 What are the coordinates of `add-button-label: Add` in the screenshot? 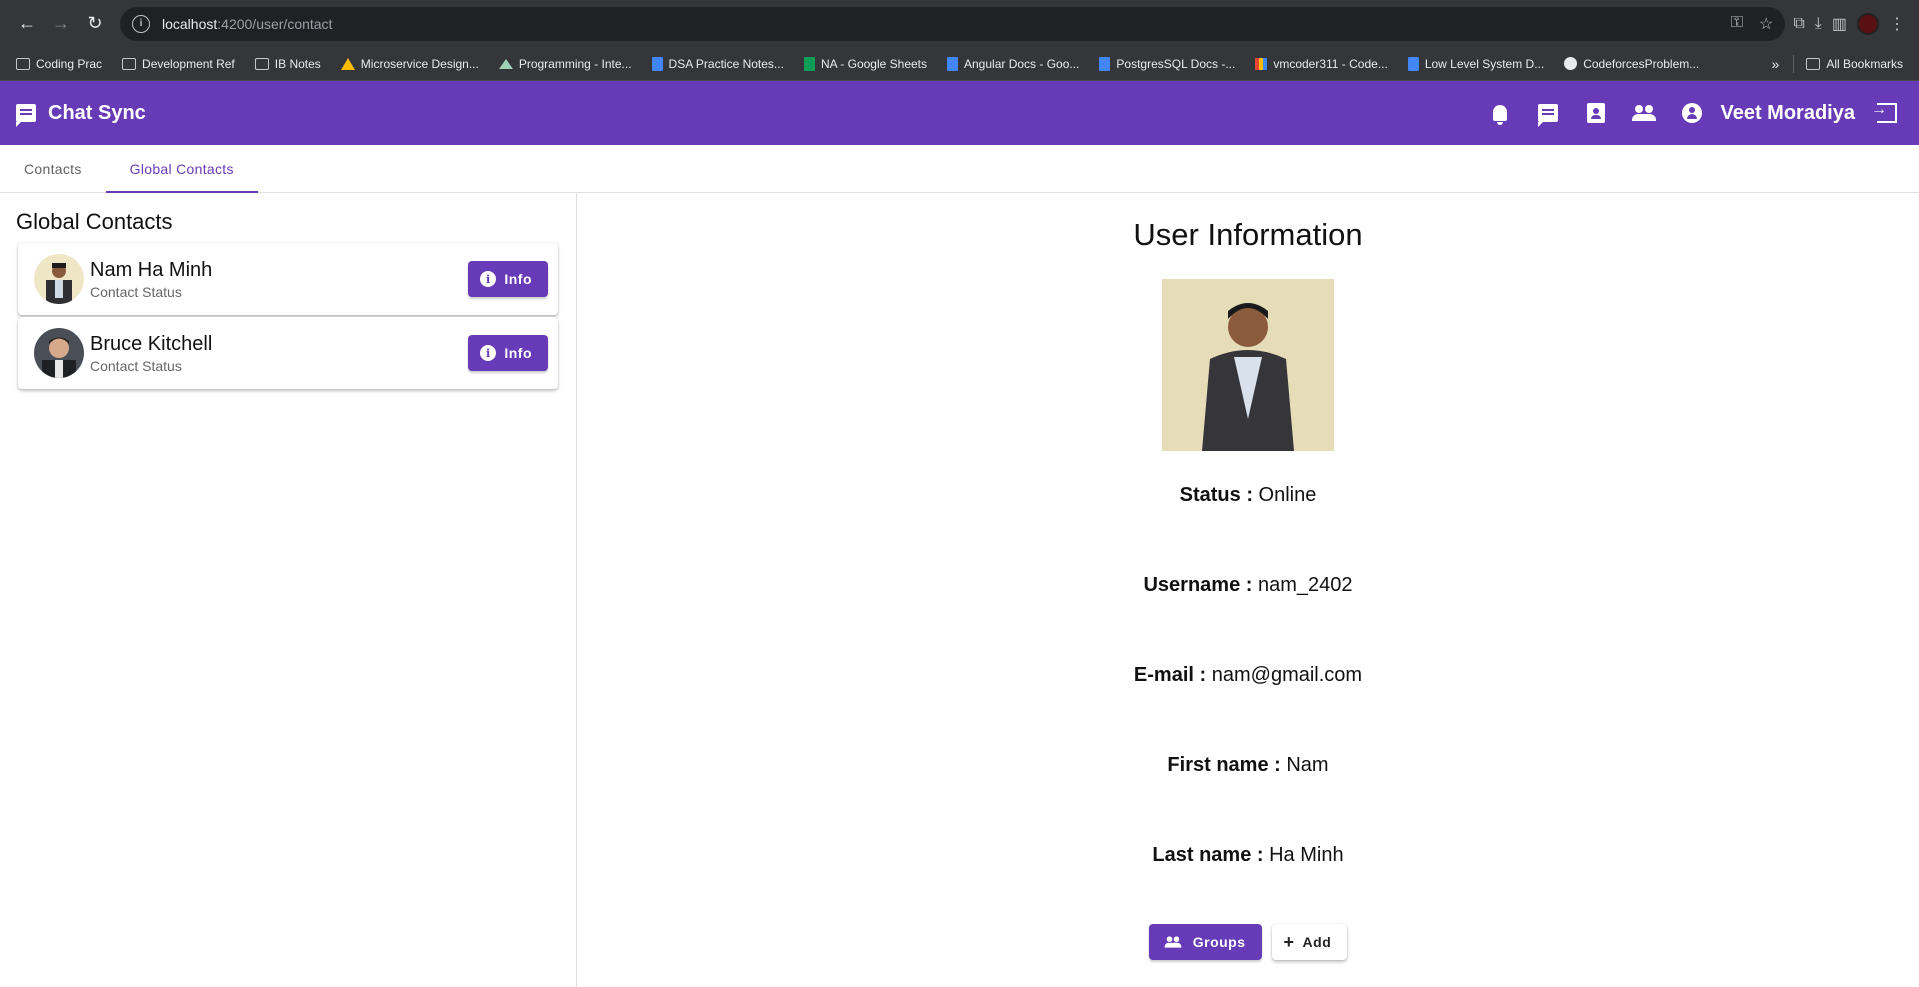 It's located at (1317, 942).